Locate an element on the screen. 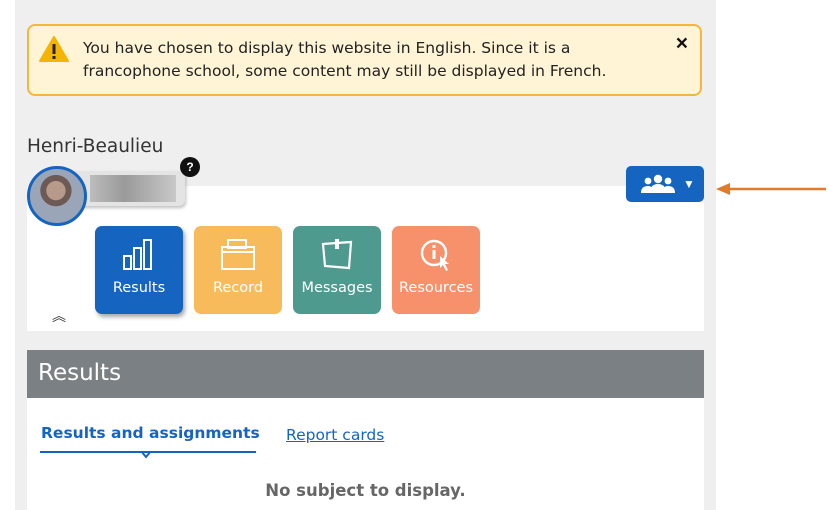 The image size is (829, 510). section-title: Results is located at coordinates (80, 373).